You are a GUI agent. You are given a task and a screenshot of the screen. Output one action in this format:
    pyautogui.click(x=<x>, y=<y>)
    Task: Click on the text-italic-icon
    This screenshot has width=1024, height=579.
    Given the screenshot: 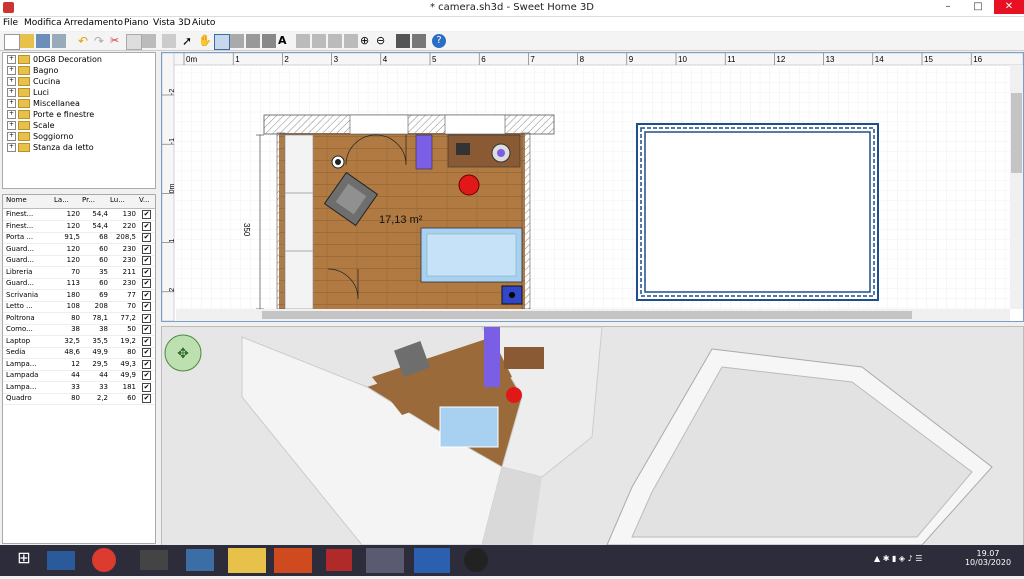 What is the action you would take?
    pyautogui.click(x=335, y=41)
    